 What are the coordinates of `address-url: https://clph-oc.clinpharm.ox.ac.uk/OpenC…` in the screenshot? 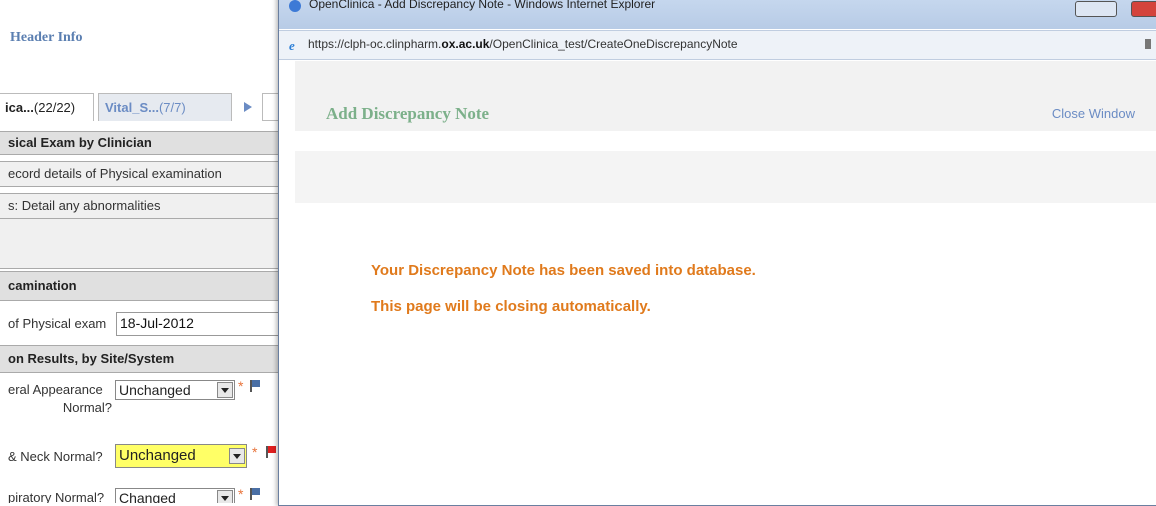 It's located at (523, 44).